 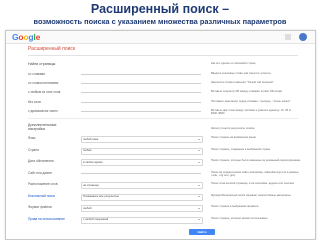 What do you see at coordinates (288, 37) in the screenshot?
I see `apps-grid-icon` at bounding box center [288, 37].